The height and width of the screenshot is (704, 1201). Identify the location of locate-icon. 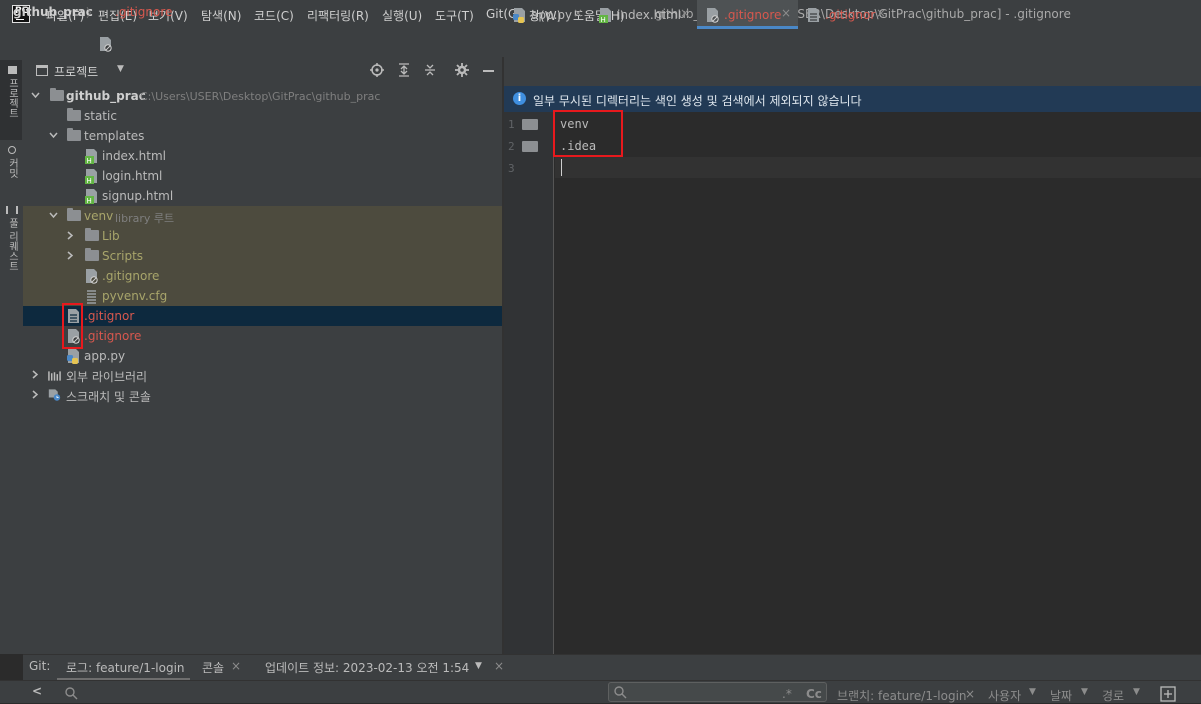
(377, 70).